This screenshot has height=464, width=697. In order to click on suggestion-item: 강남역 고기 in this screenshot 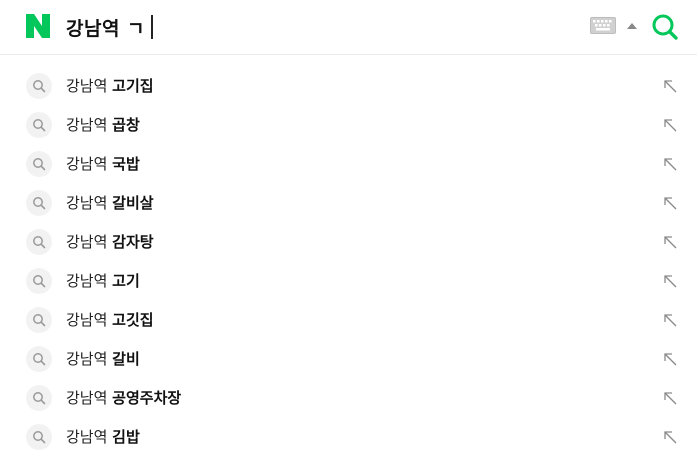, I will do `click(348, 280)`.